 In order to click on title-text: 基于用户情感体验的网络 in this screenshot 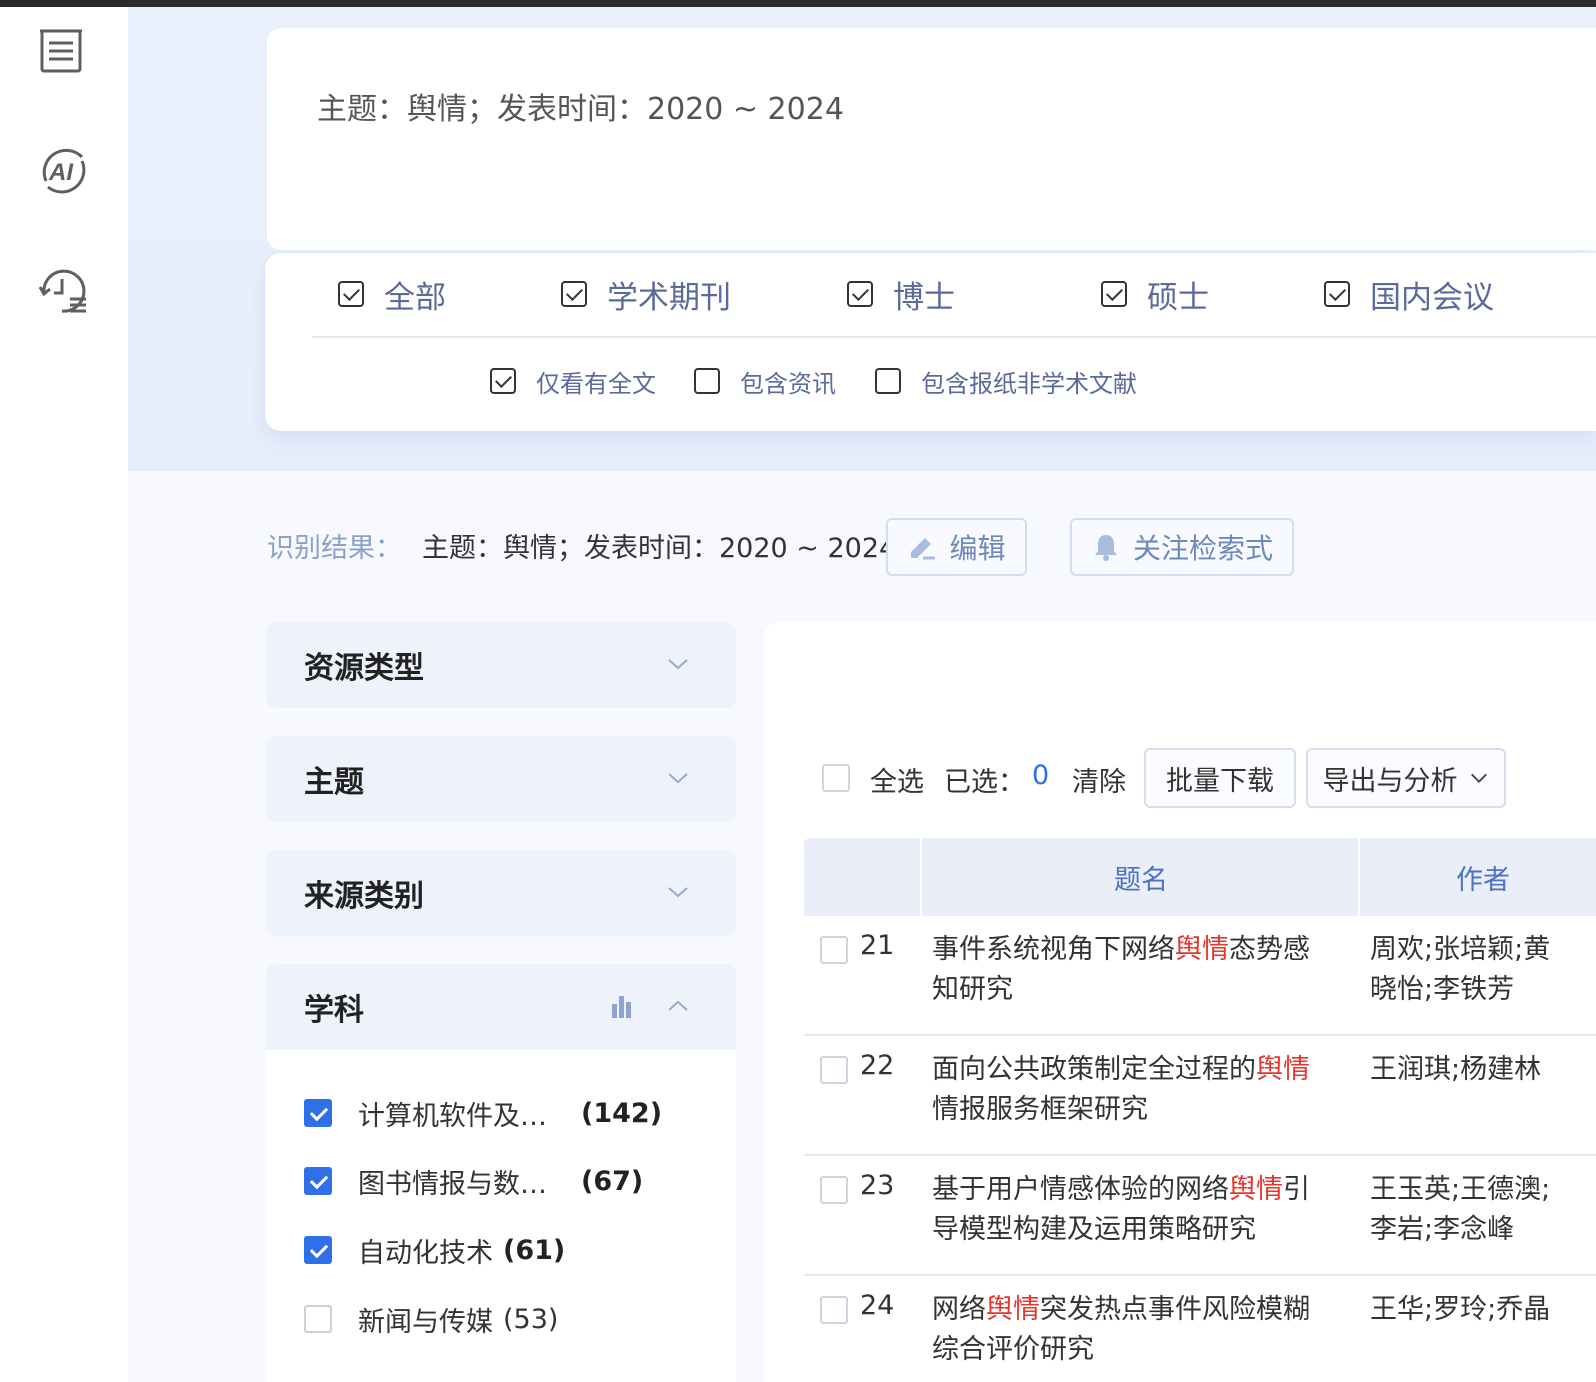, I will do `click(1080, 1189)`.